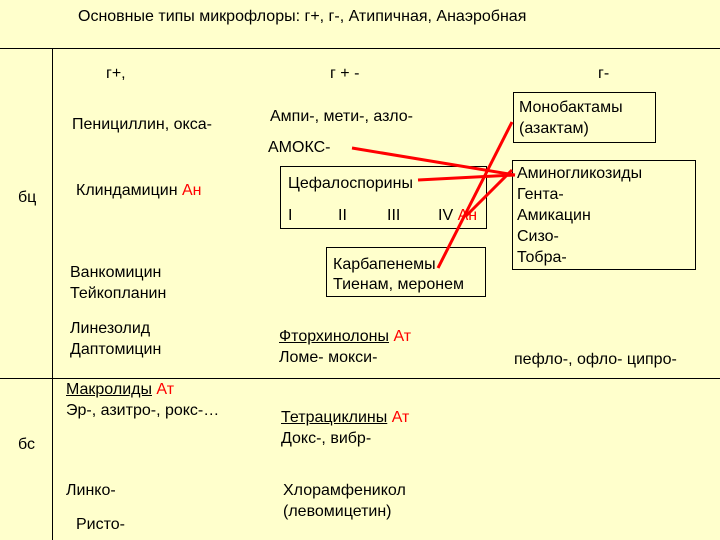  I want to click on chloramphenicol-alt-text: (левомицетин), so click(337, 511).